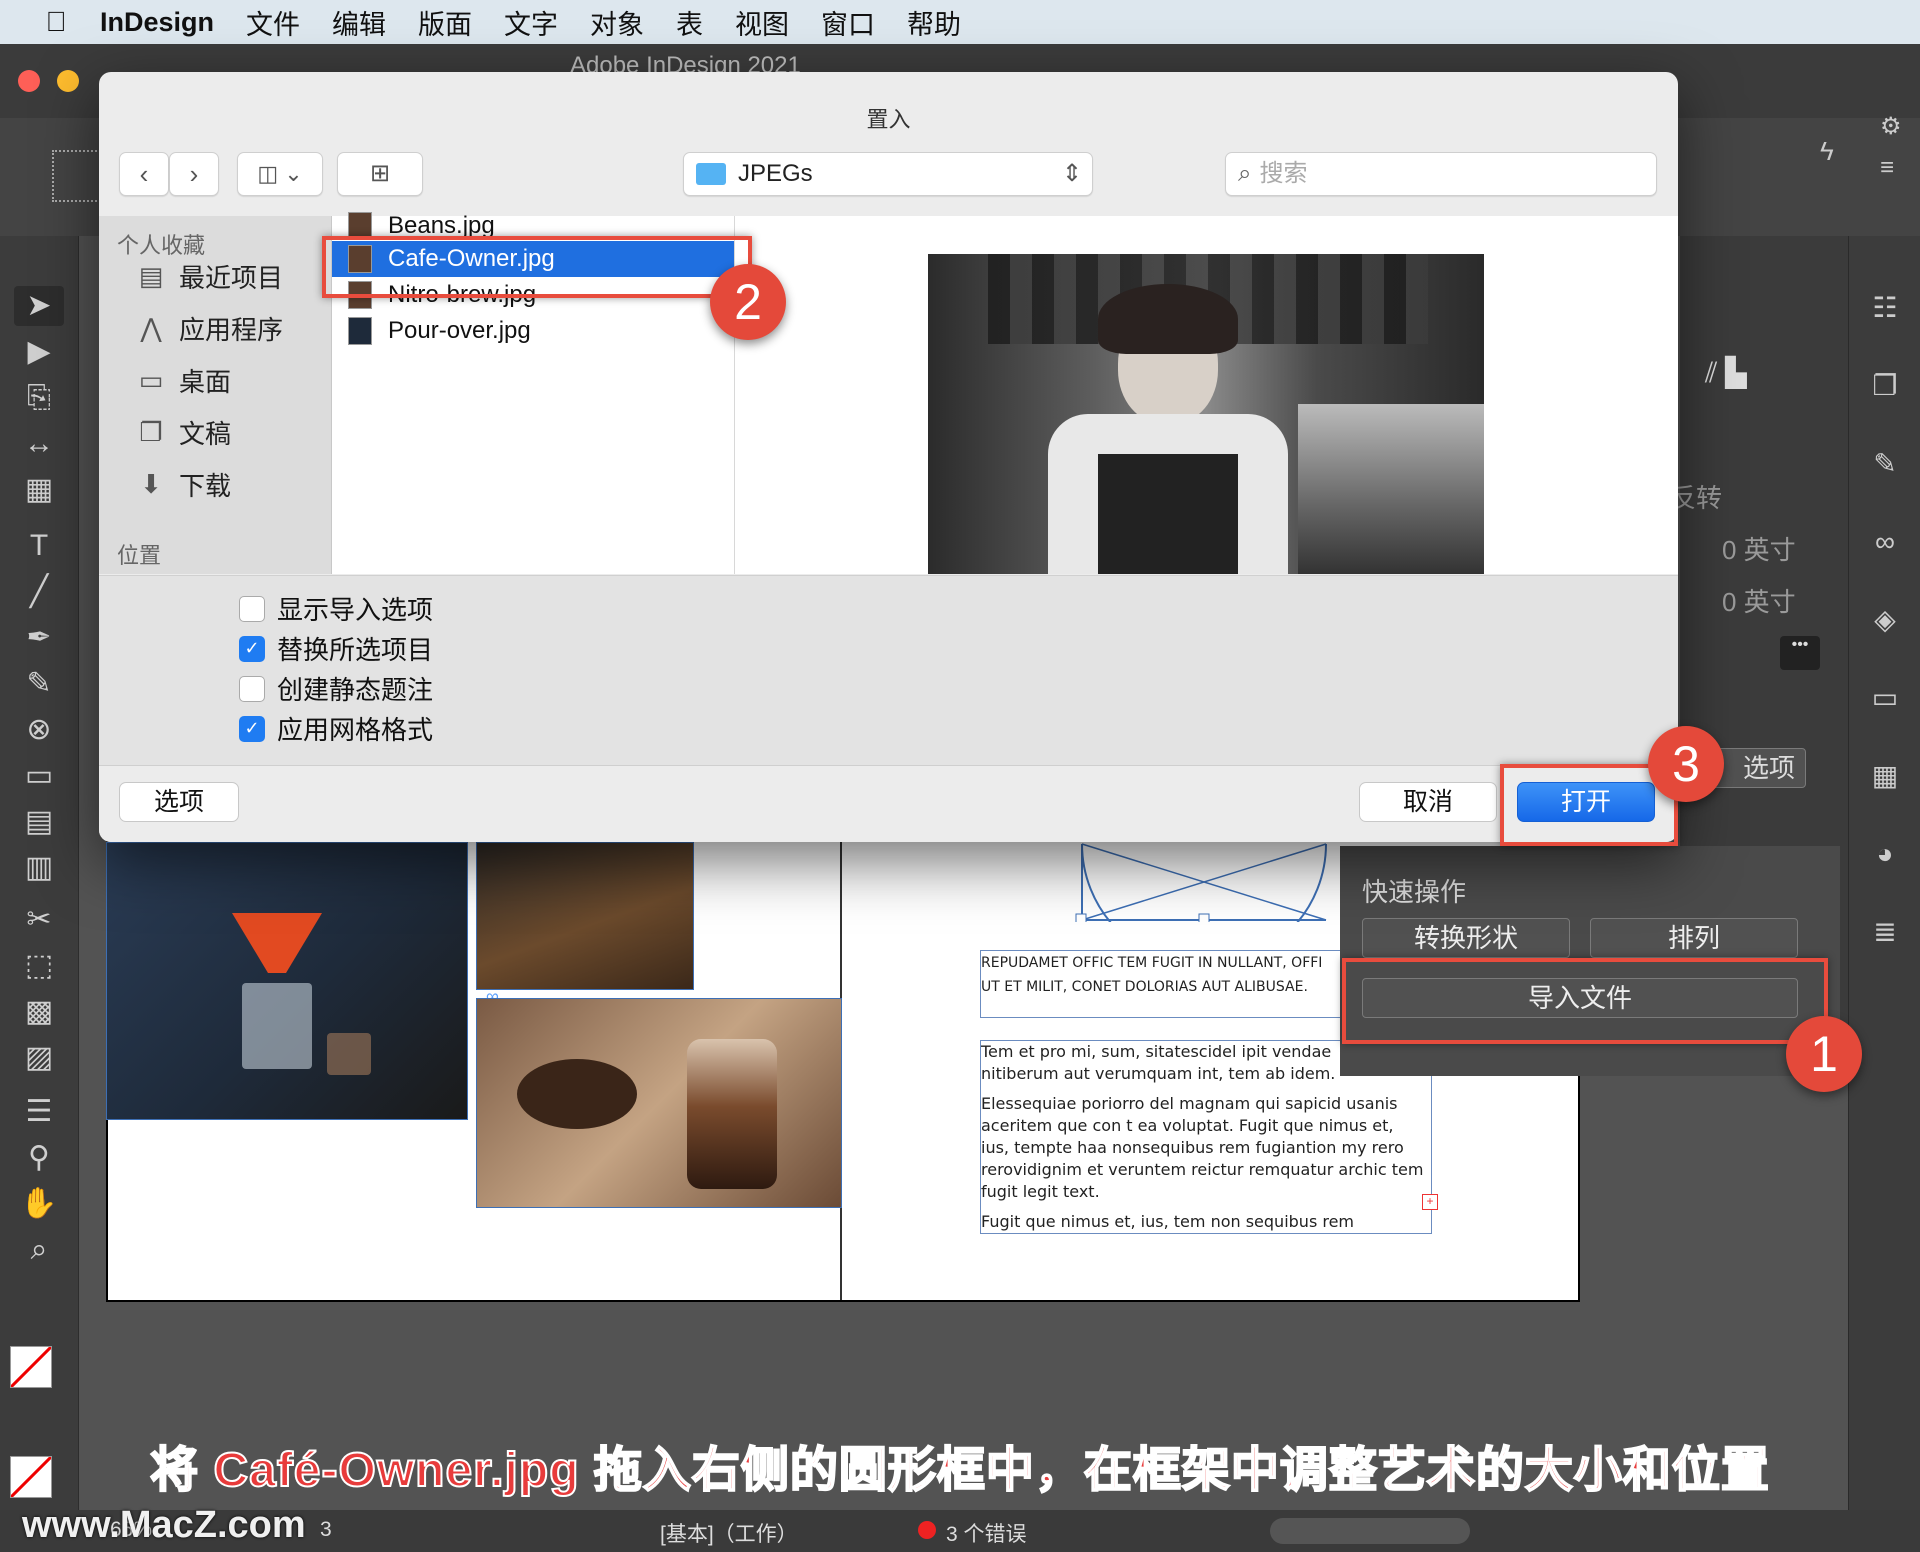 This screenshot has height=1552, width=1920. What do you see at coordinates (585, 916) in the screenshot?
I see `beans-photo` at bounding box center [585, 916].